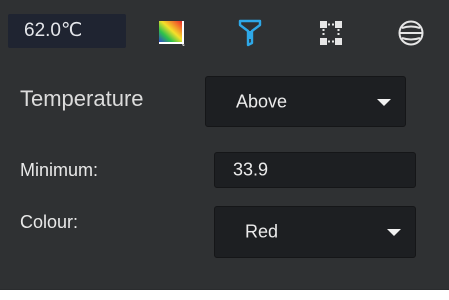 The image size is (449, 300). What do you see at coordinates (49, 222) in the screenshot?
I see `colour-label: Colour:` at bounding box center [49, 222].